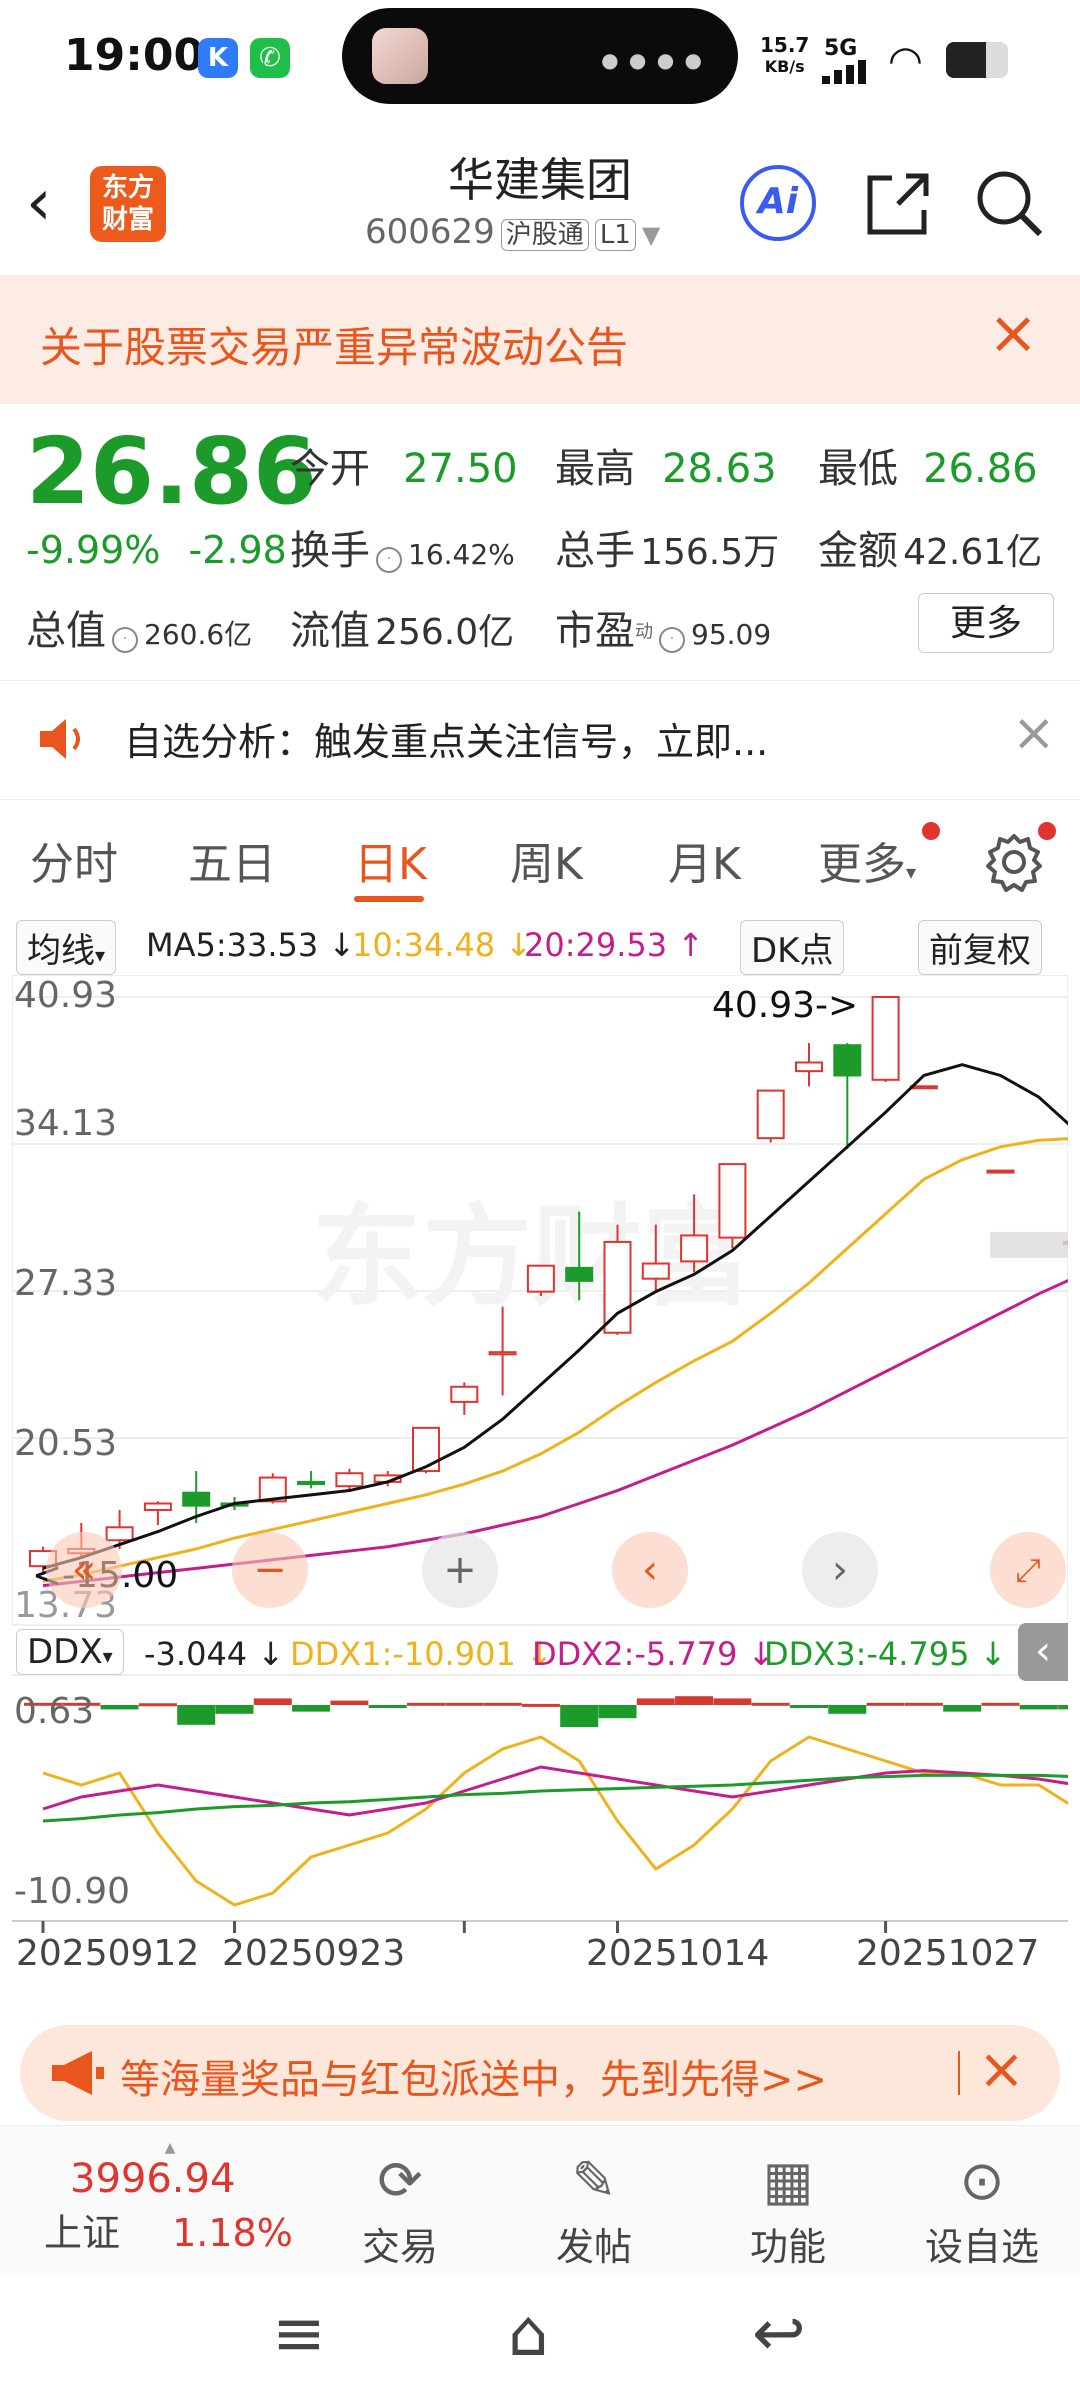 The image size is (1080, 2400). What do you see at coordinates (731, 634) in the screenshot?
I see `pe-value: 95.09` at bounding box center [731, 634].